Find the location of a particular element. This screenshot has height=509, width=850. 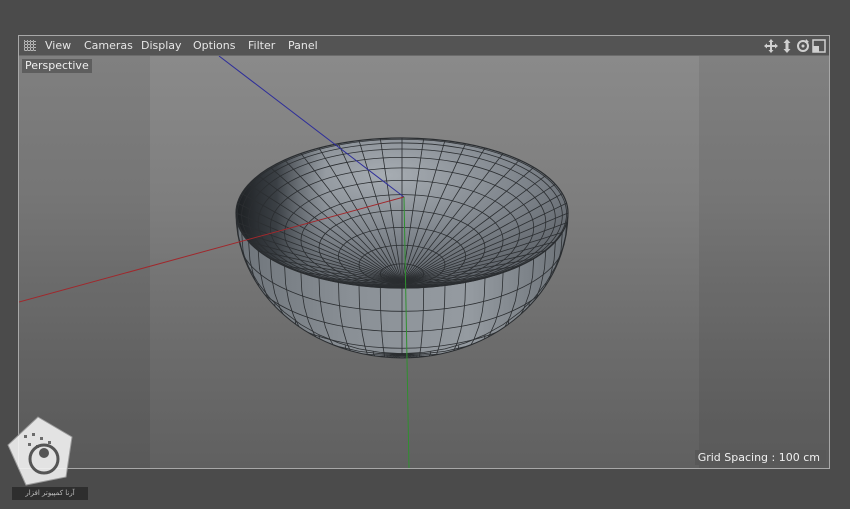

view-navigation-icons is located at coordinates (795, 46).